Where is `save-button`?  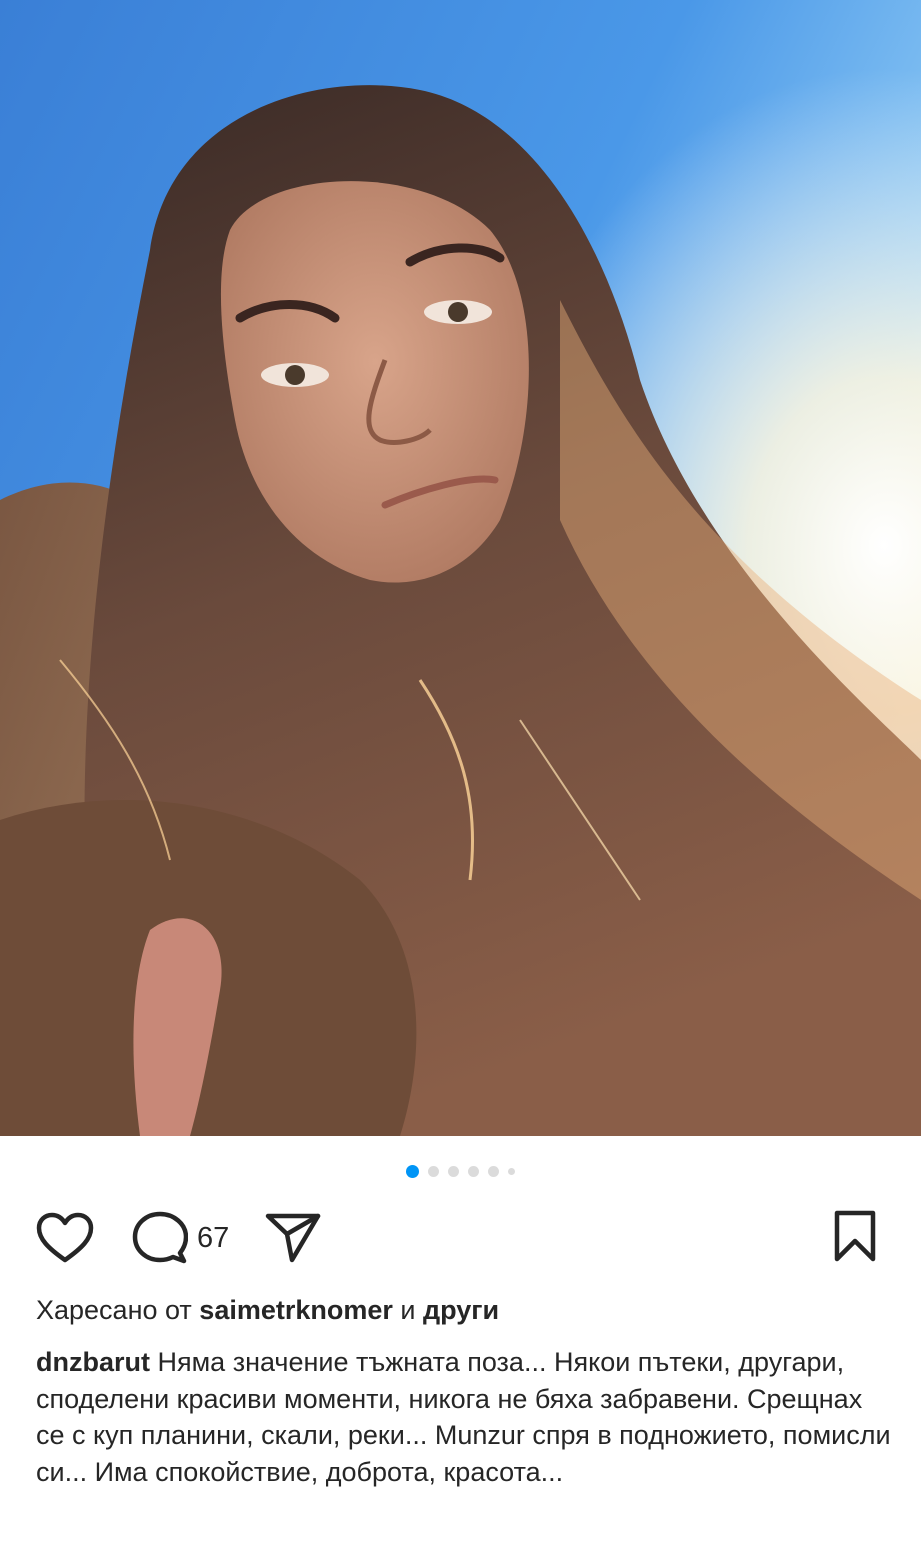
save-button is located at coordinates (855, 1236).